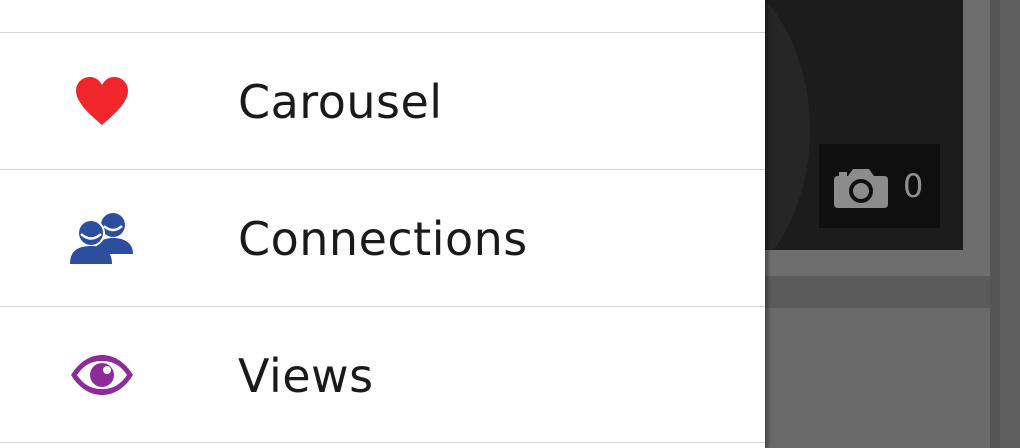  Describe the element at coordinates (306, 376) in the screenshot. I see `drawer-item-label: Views` at that location.